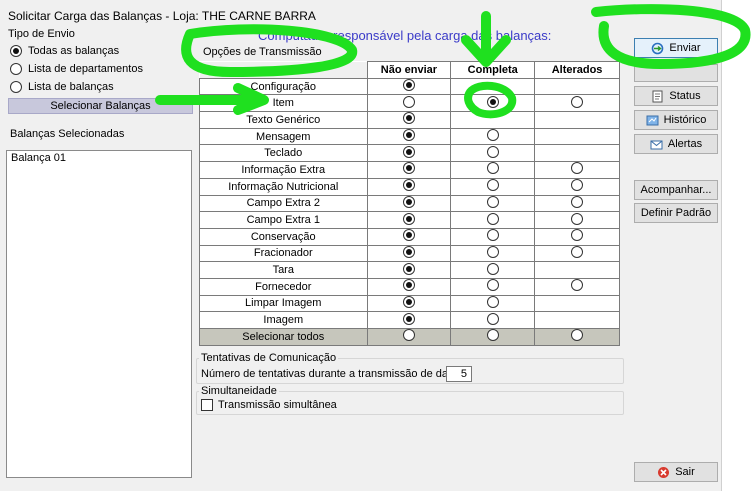 The width and height of the screenshot is (751, 491). What do you see at coordinates (99, 158) in the screenshot?
I see `list-item: Balança 01` at bounding box center [99, 158].